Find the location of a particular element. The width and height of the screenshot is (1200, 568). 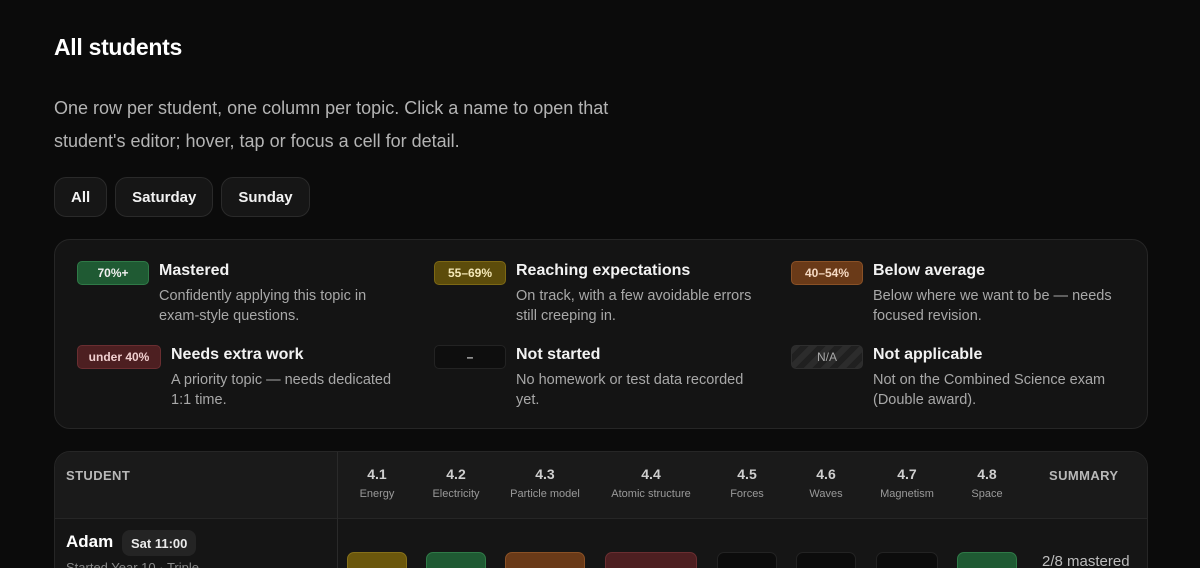

topic-number: 4.5 is located at coordinates (747, 474).